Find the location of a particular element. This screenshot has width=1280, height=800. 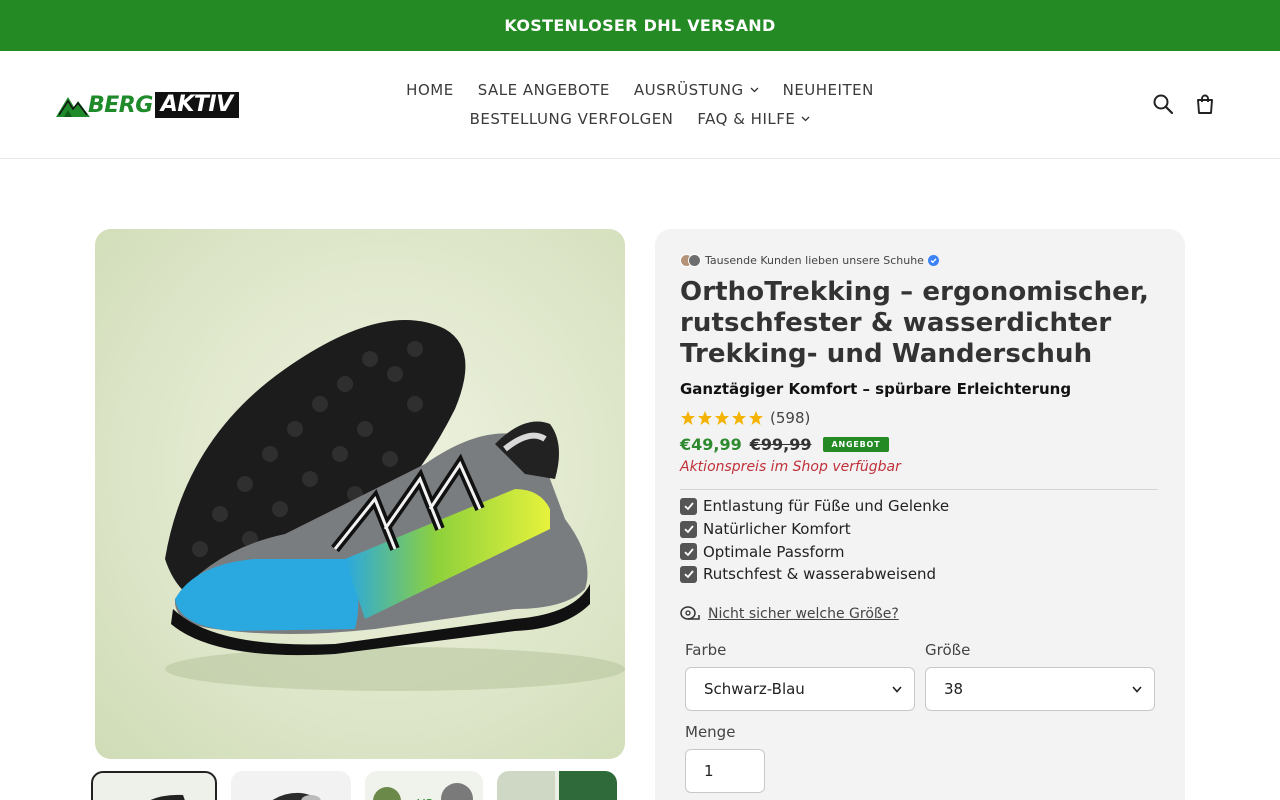

quantity-input: 1 is located at coordinates (725, 771).